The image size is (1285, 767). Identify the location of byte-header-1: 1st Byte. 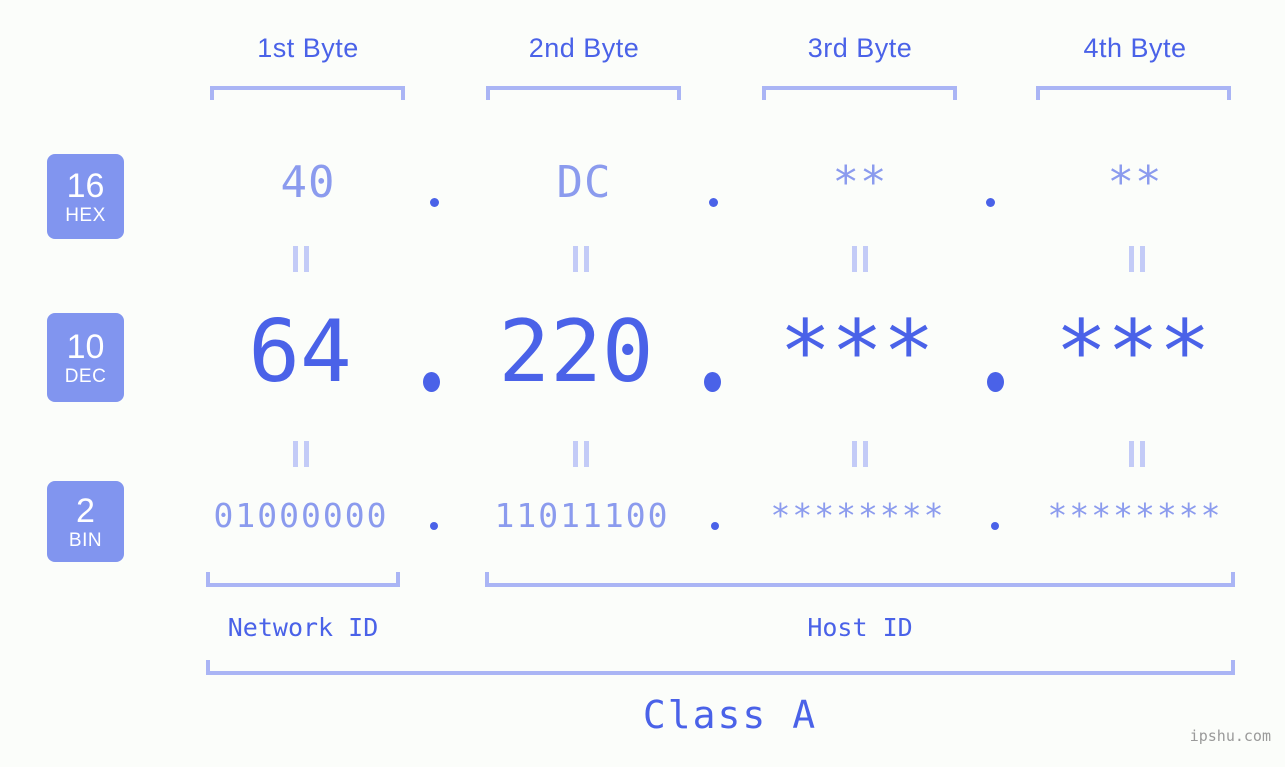
(308, 48).